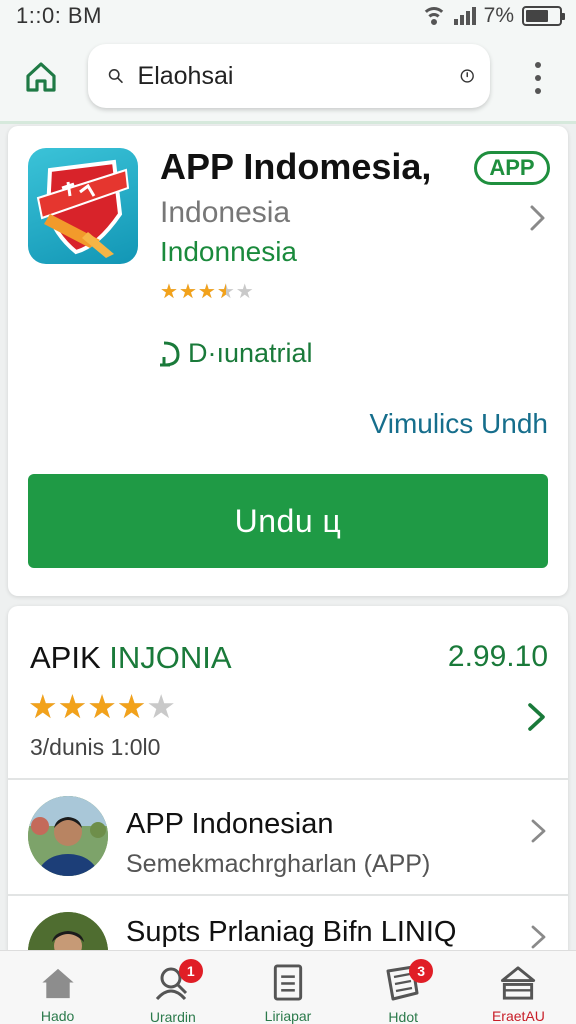  What do you see at coordinates (59, 15) in the screenshot?
I see `status-time: 1::0: BM` at bounding box center [59, 15].